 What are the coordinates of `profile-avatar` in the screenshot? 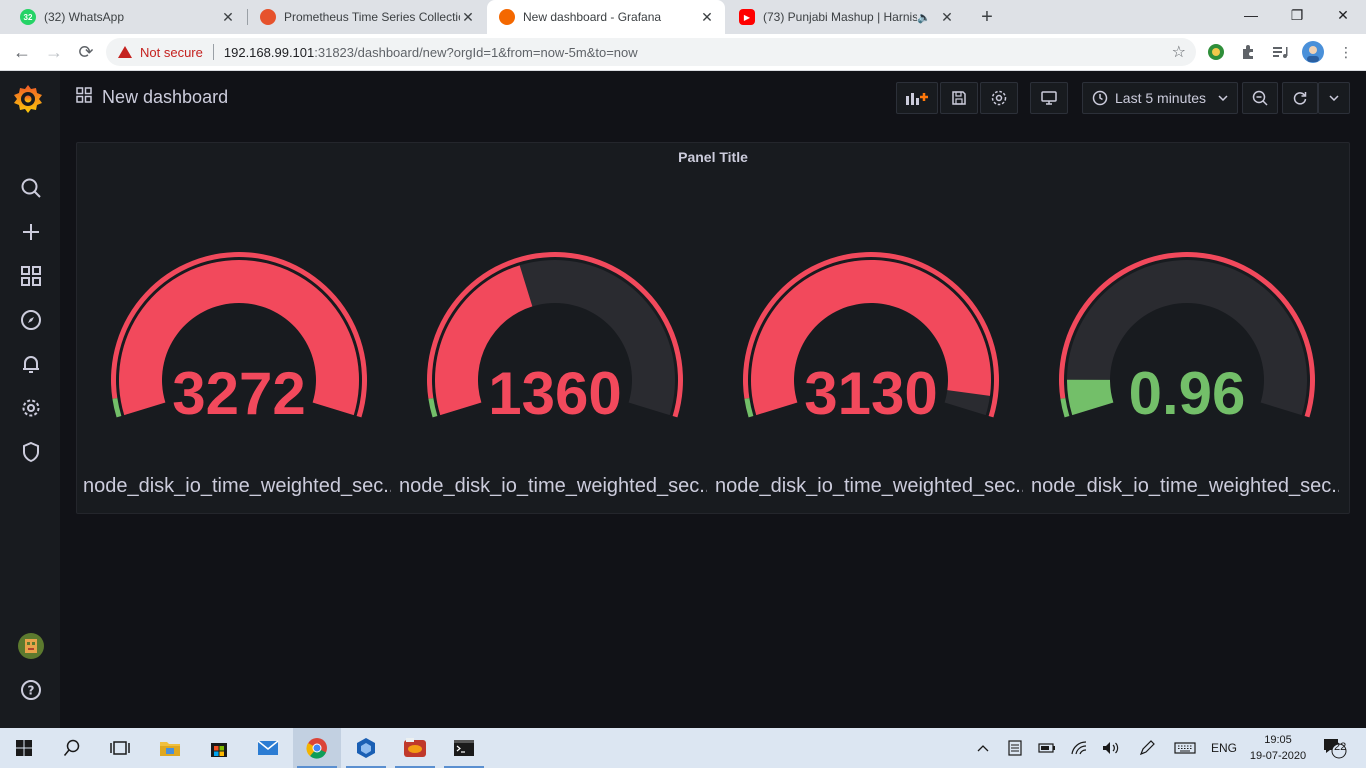 It's located at (1313, 52).